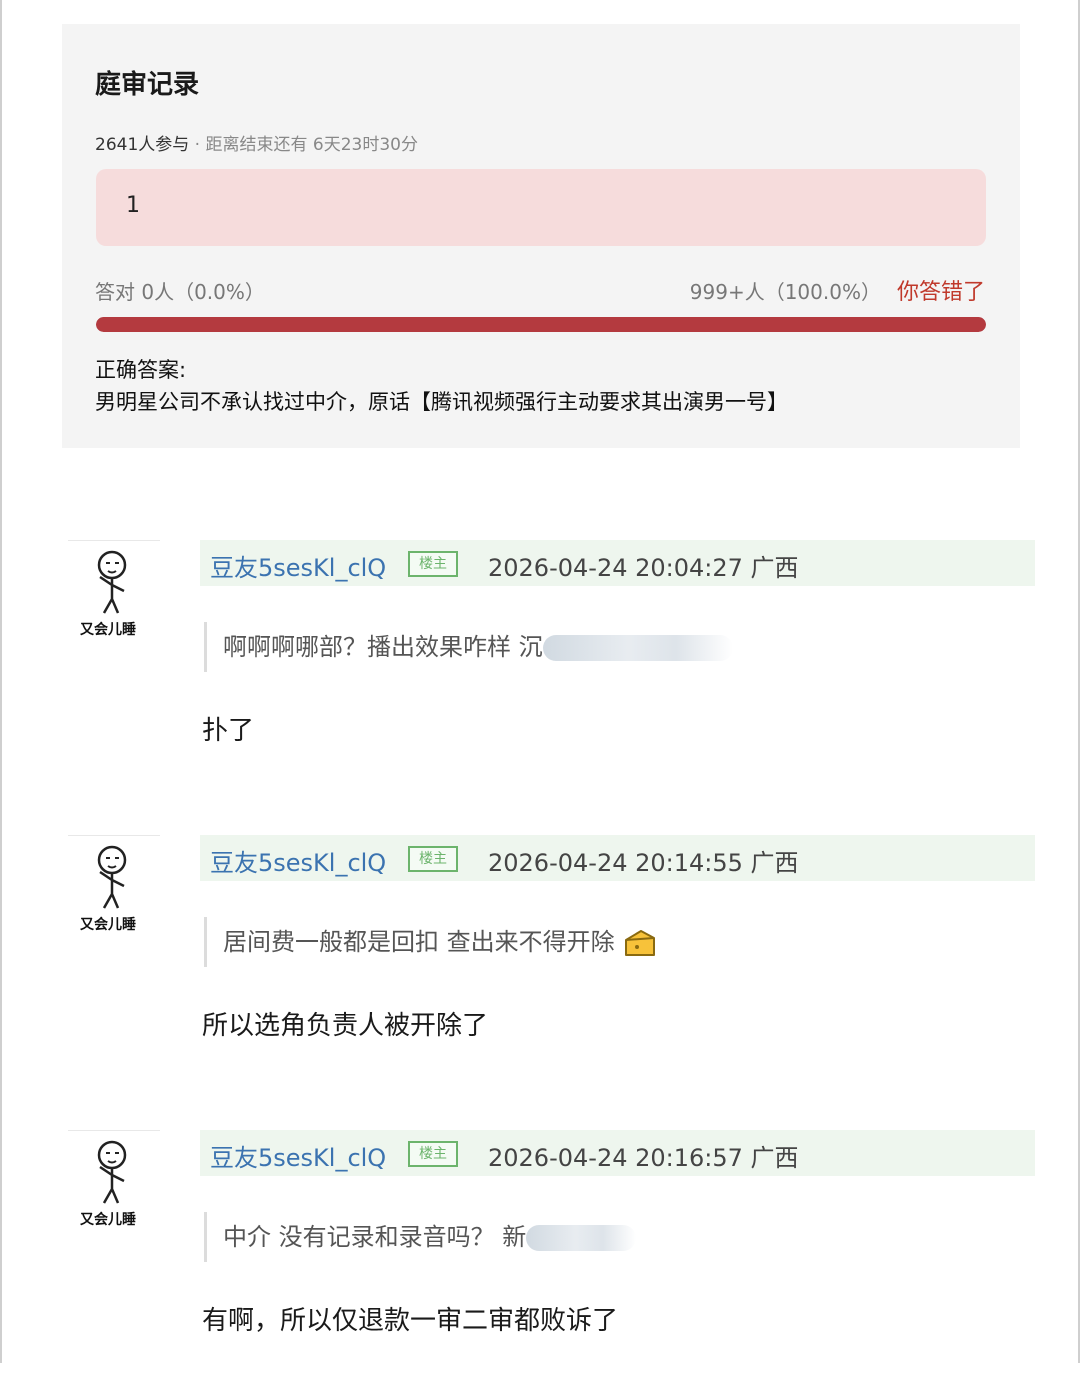 The width and height of the screenshot is (1080, 1380). I want to click on quoted-text: 居间费一般都是回扣 查出来不得开除, so click(419, 942).